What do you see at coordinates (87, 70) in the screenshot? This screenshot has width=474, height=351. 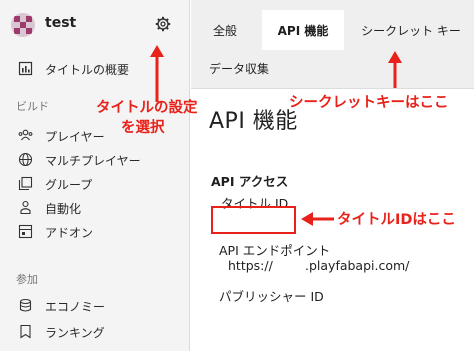 I see `sidebar-item-label: タイトルの概要` at bounding box center [87, 70].